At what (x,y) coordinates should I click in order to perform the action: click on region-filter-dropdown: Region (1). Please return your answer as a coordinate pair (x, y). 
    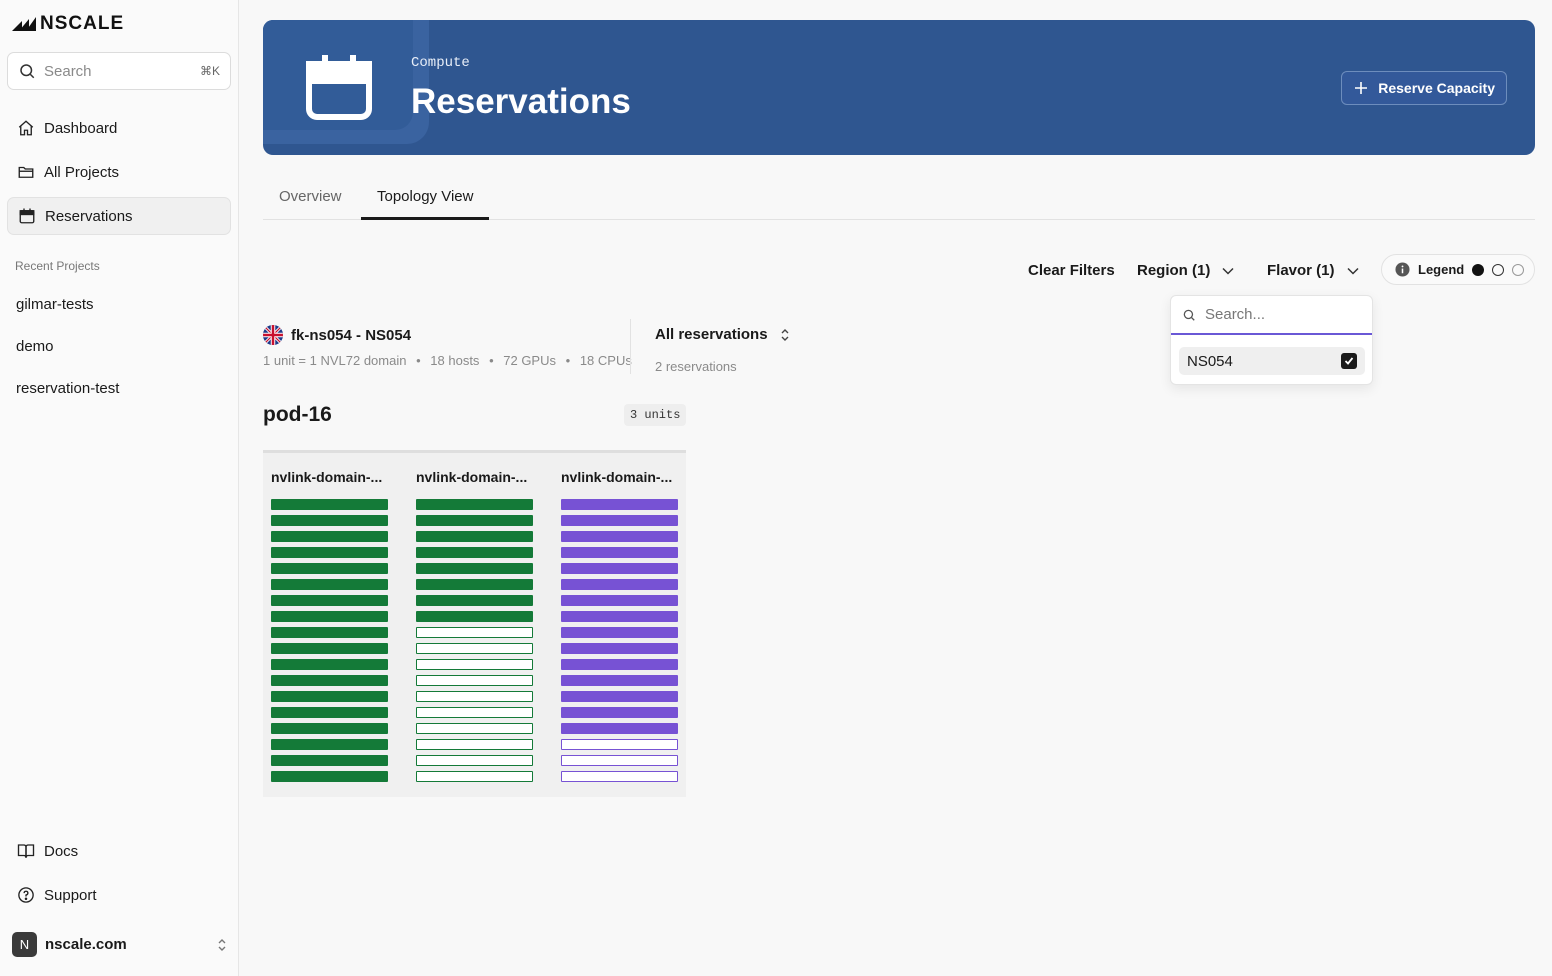
    Looking at the image, I should click on (1185, 270).